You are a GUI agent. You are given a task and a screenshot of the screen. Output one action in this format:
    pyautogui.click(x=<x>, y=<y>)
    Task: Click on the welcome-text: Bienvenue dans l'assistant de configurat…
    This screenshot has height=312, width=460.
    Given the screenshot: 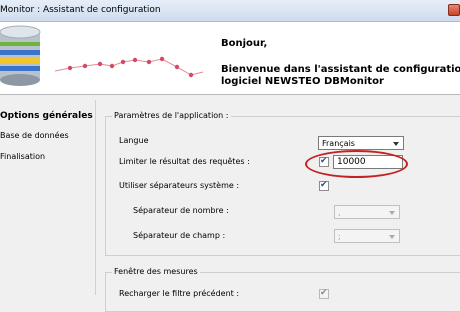 What is the action you would take?
    pyautogui.click(x=340, y=76)
    